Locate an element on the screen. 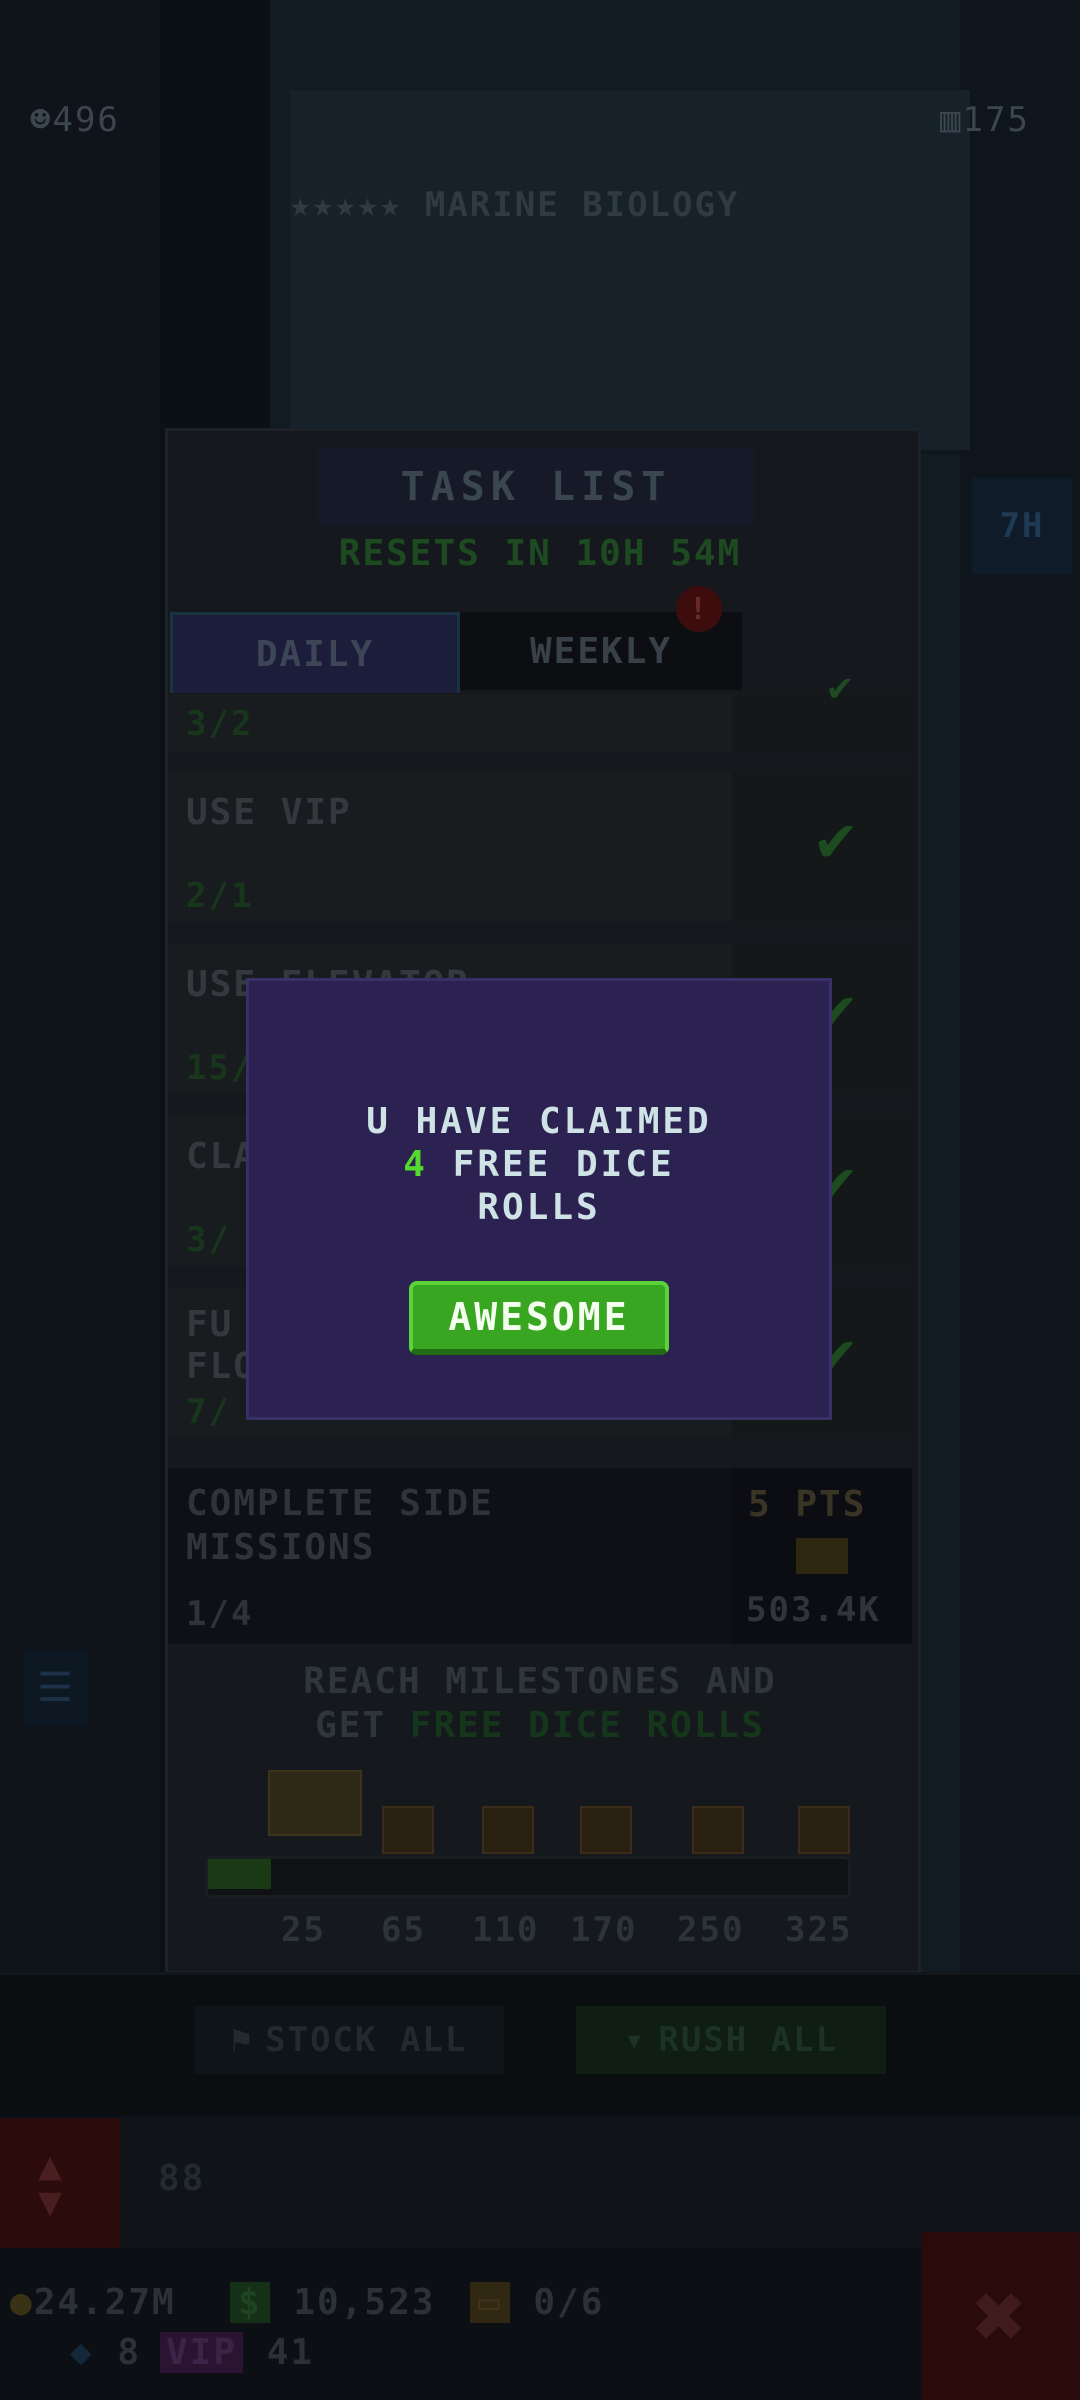  vip-value: 41 is located at coordinates (290, 2352).